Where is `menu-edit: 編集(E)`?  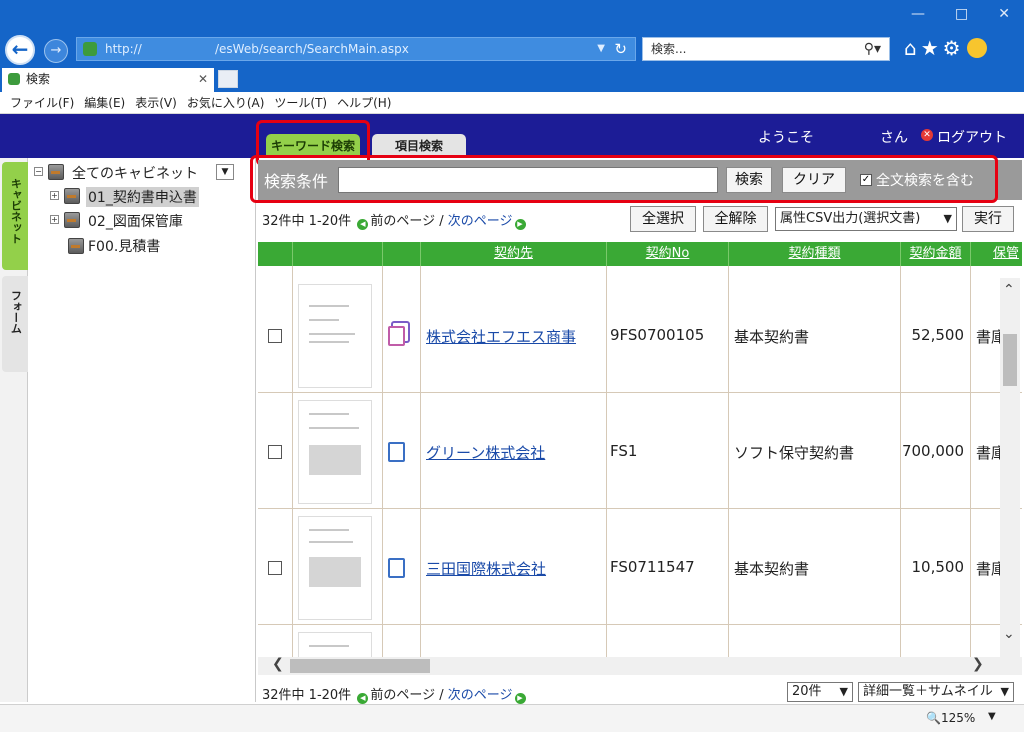
menu-edit: 編集(E) is located at coordinates (104, 102).